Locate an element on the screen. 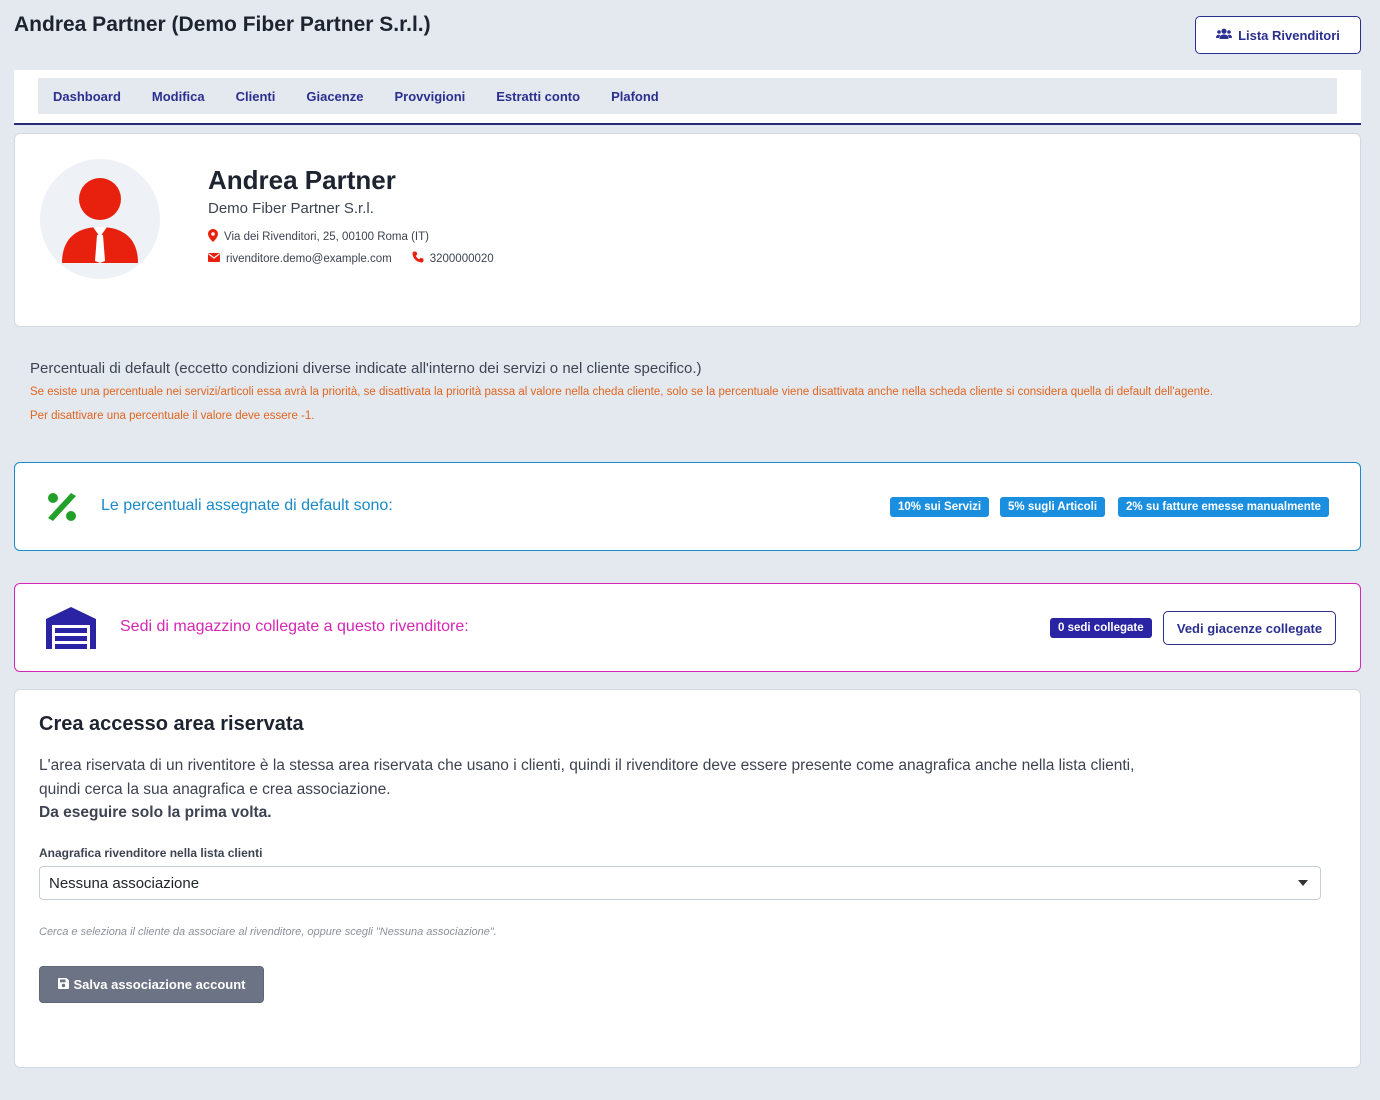 The height and width of the screenshot is (1100, 1380). address-row: Via dei Rivenditori, 25, 00100 Roma (IT) is located at coordinates (318, 237).